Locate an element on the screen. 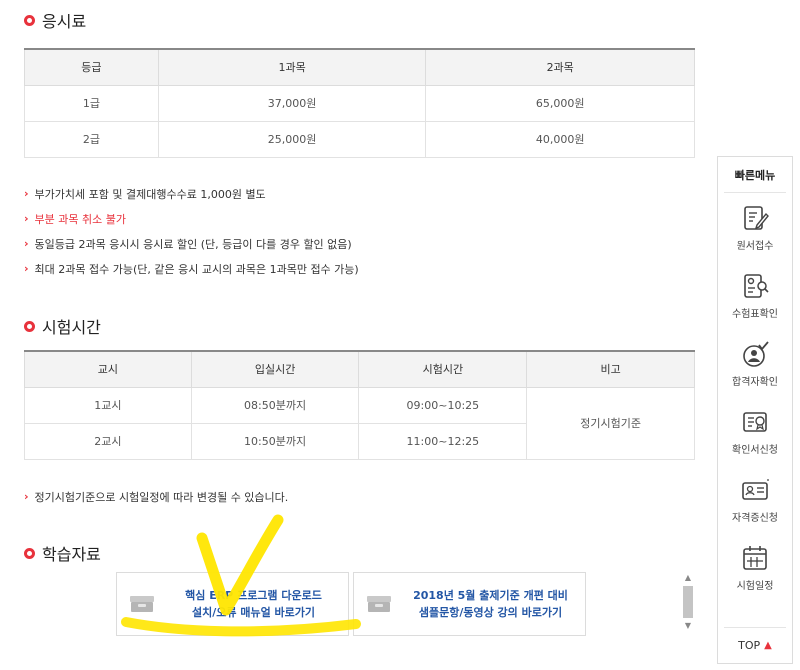  sample-questions-card: 2018년 5월 출제기준 개편 대비 샘플문항/동영상 강의 바로가기 is located at coordinates (469, 604).